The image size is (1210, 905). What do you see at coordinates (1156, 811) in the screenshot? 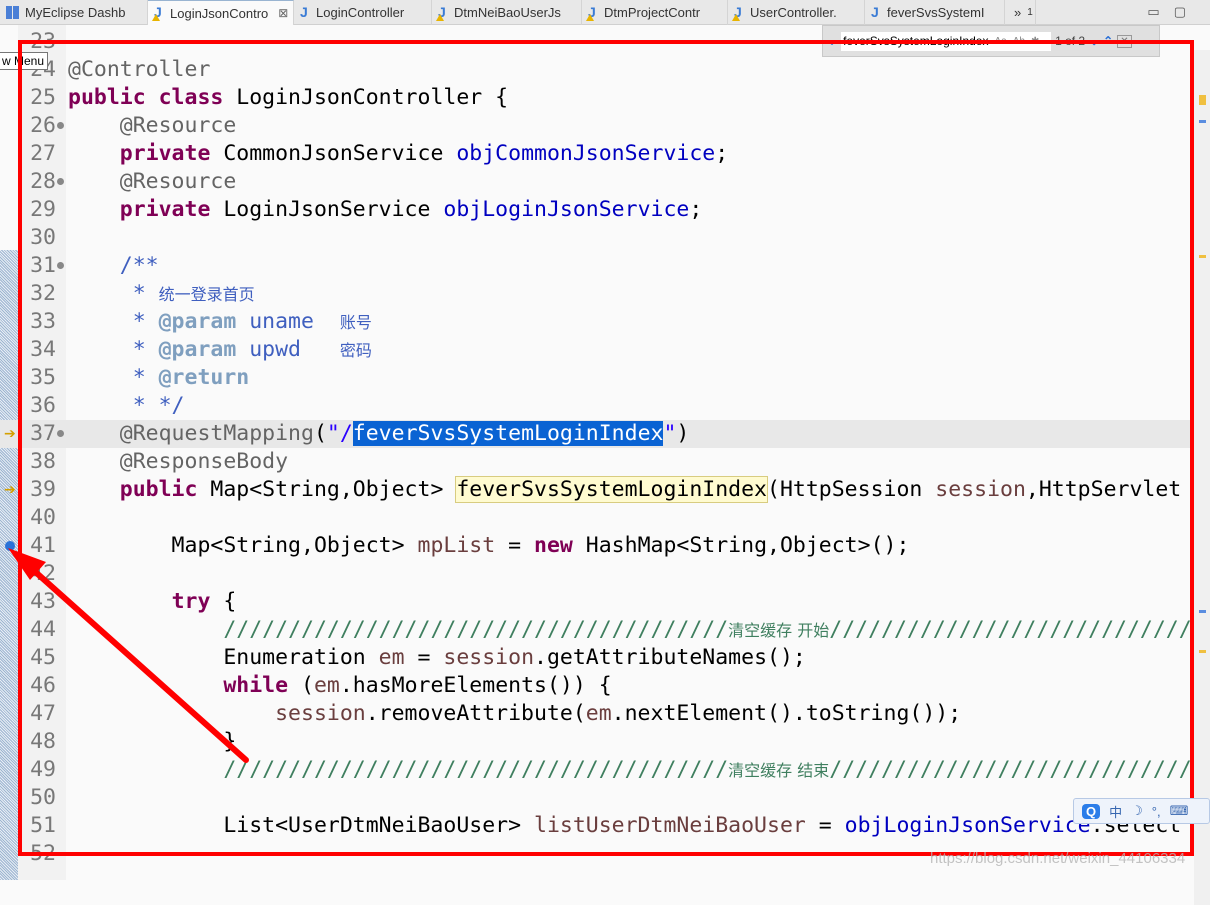
I see `ime-punctuation-icon: °,` at bounding box center [1156, 811].